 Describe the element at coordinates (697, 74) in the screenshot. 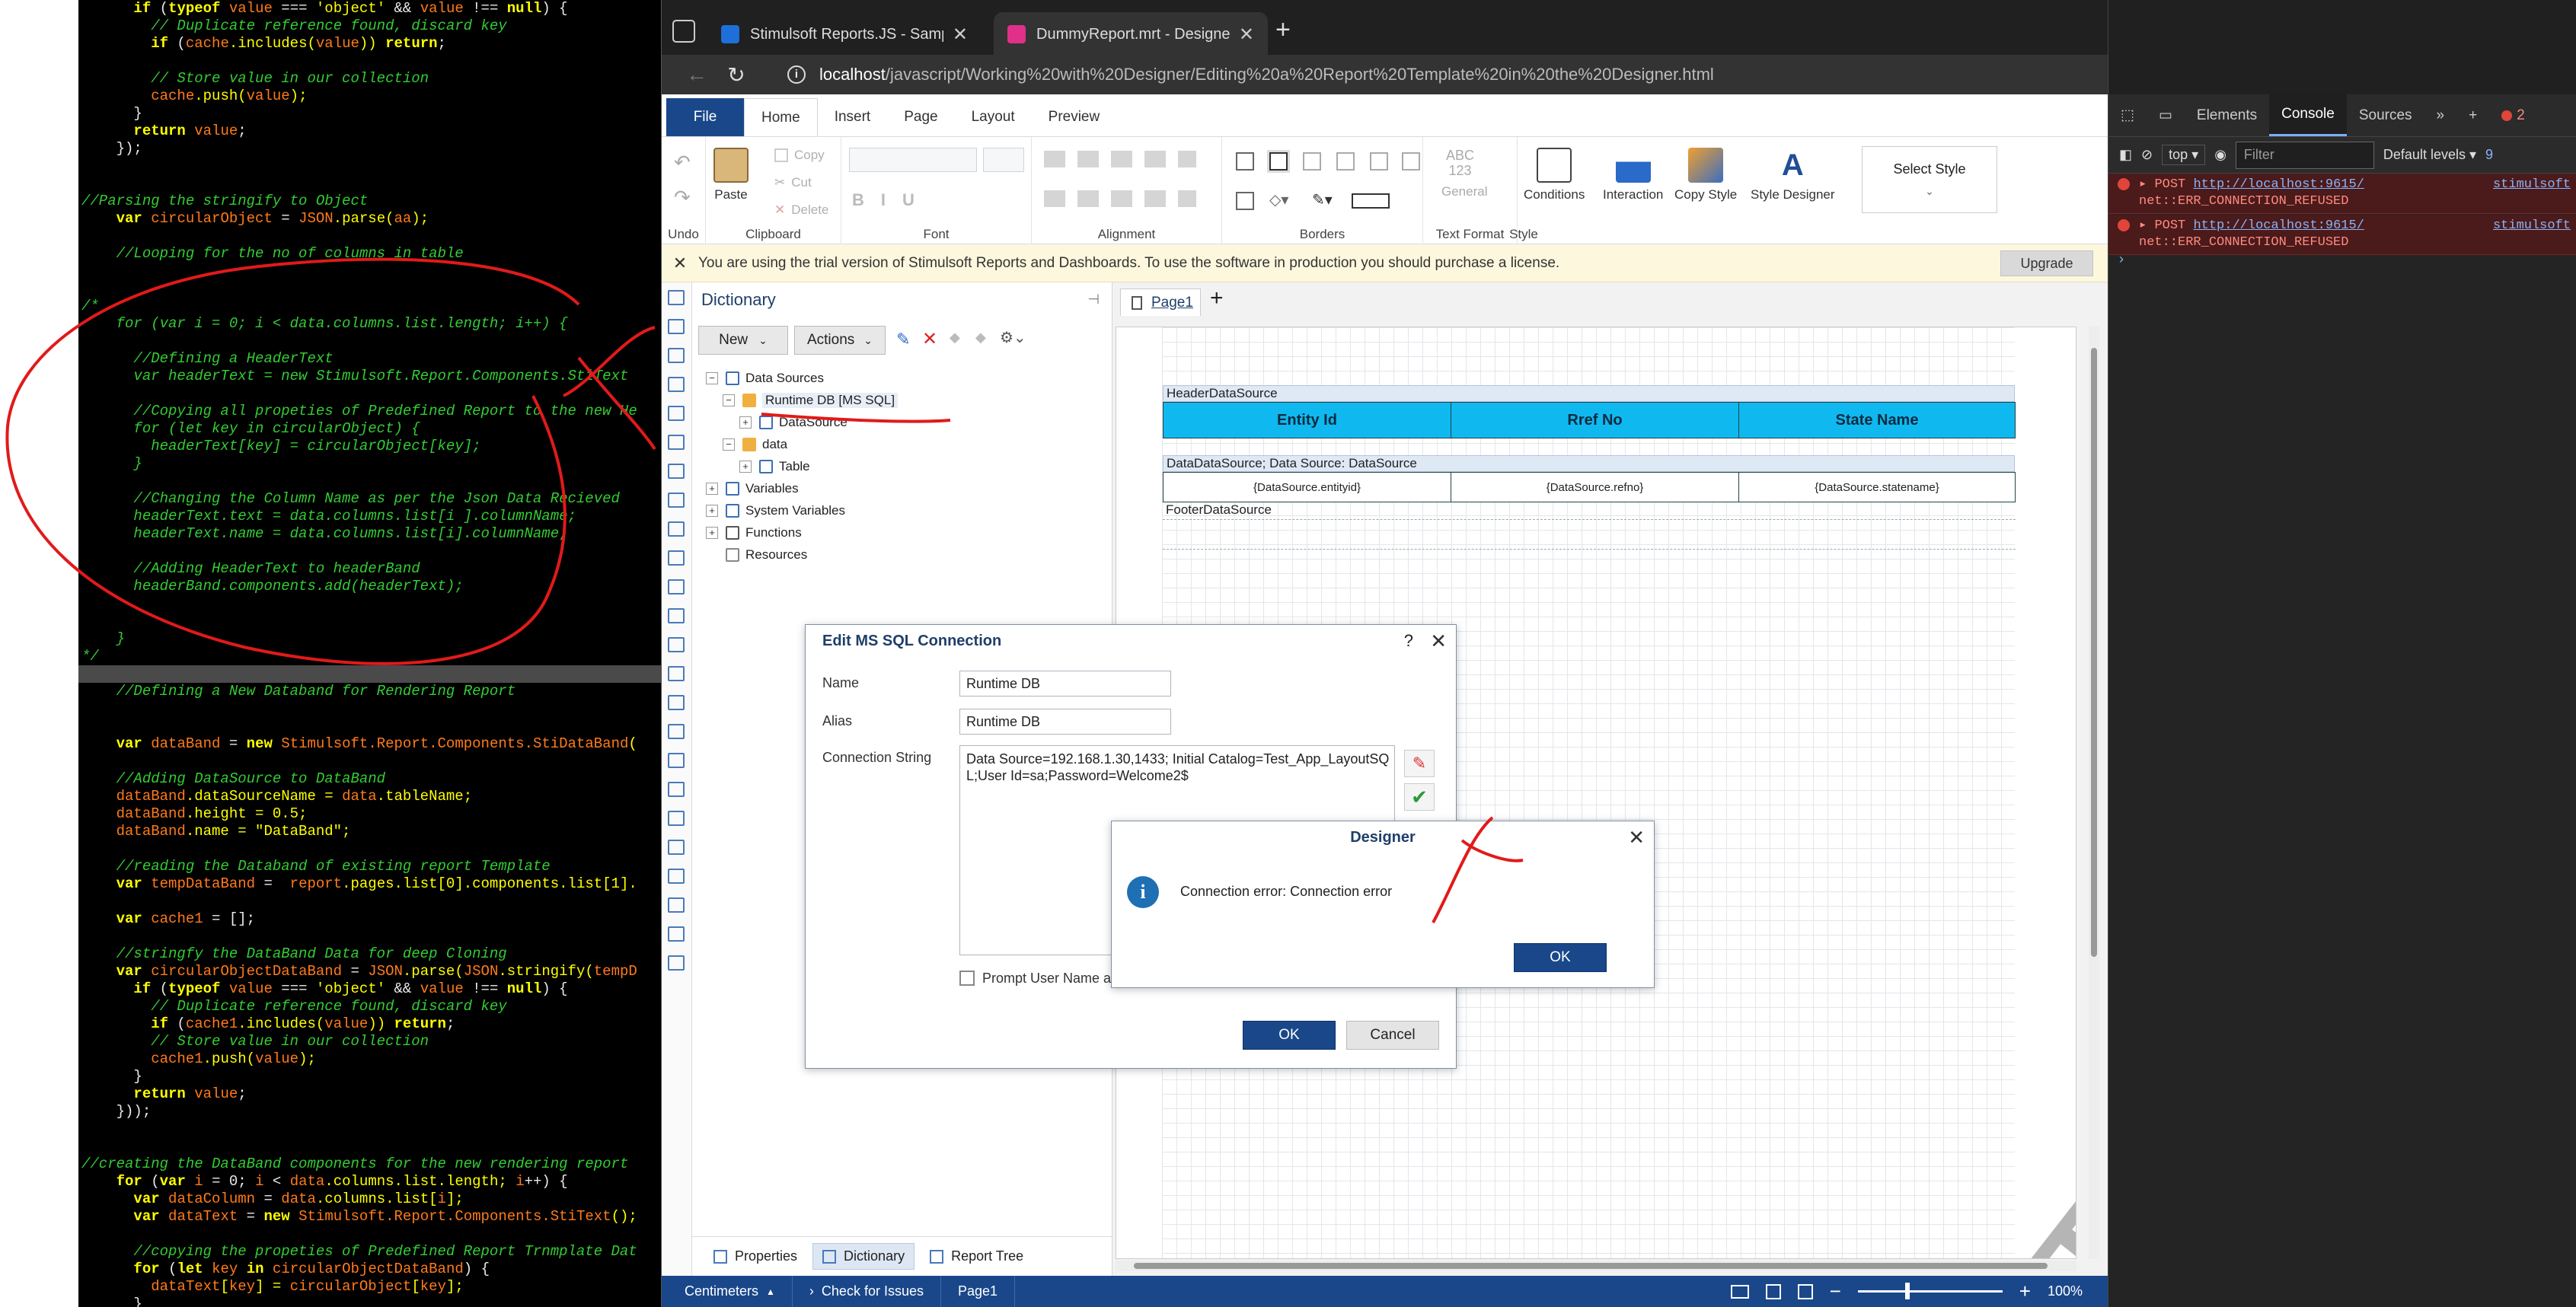

I see `back-icon: ←` at that location.